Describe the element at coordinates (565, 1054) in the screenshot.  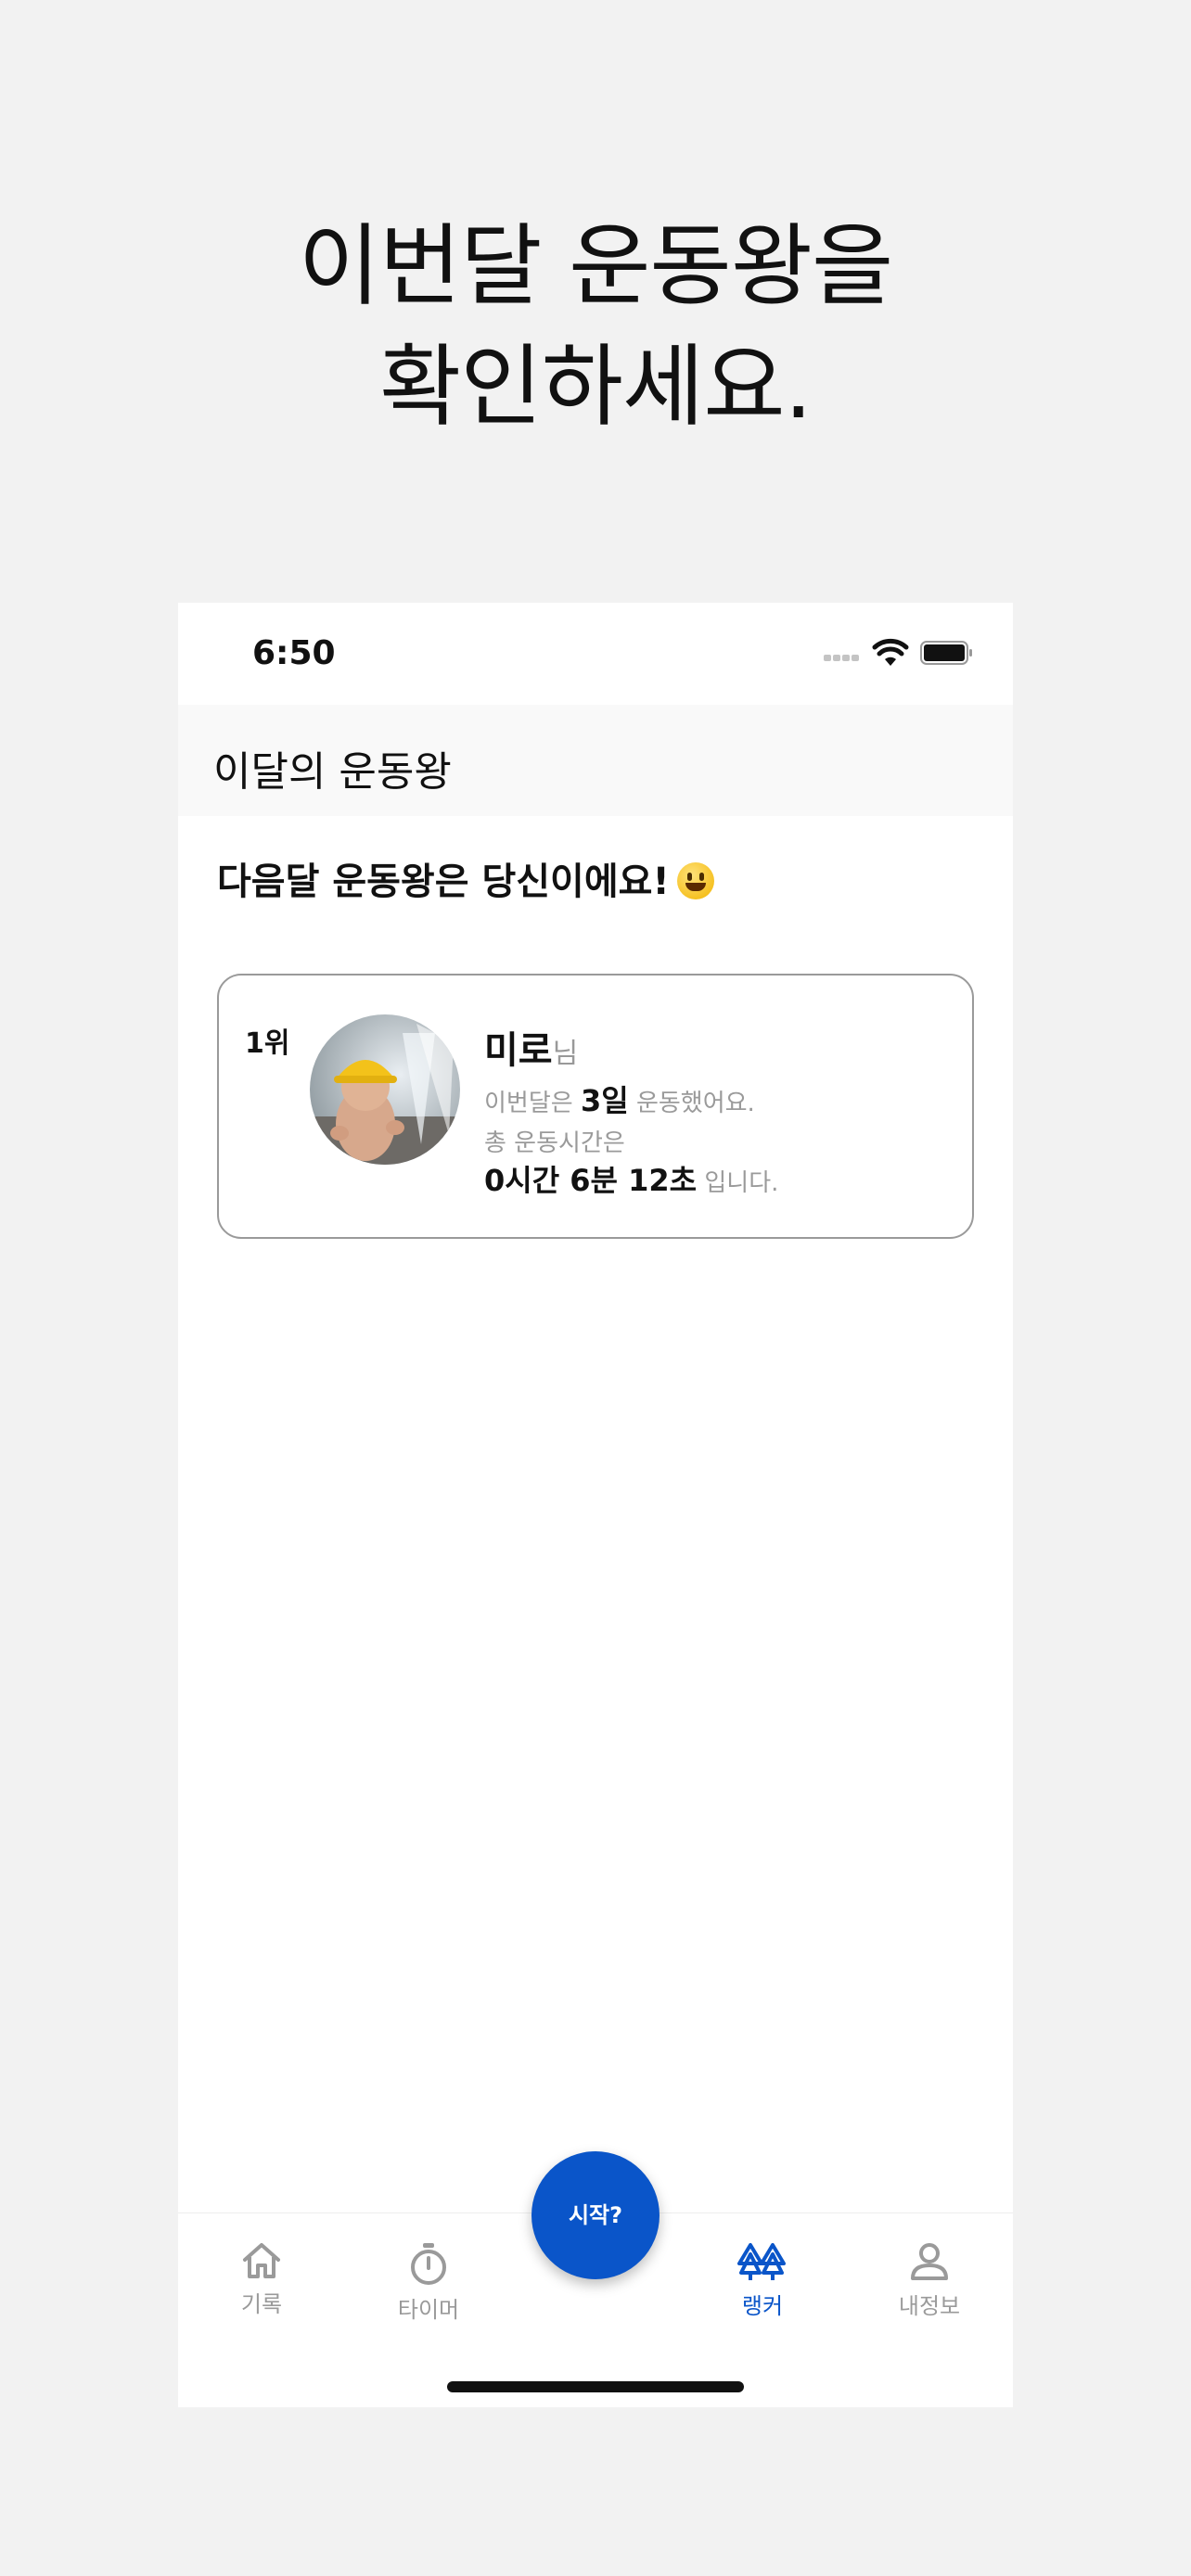
I see `honorific: 님` at that location.